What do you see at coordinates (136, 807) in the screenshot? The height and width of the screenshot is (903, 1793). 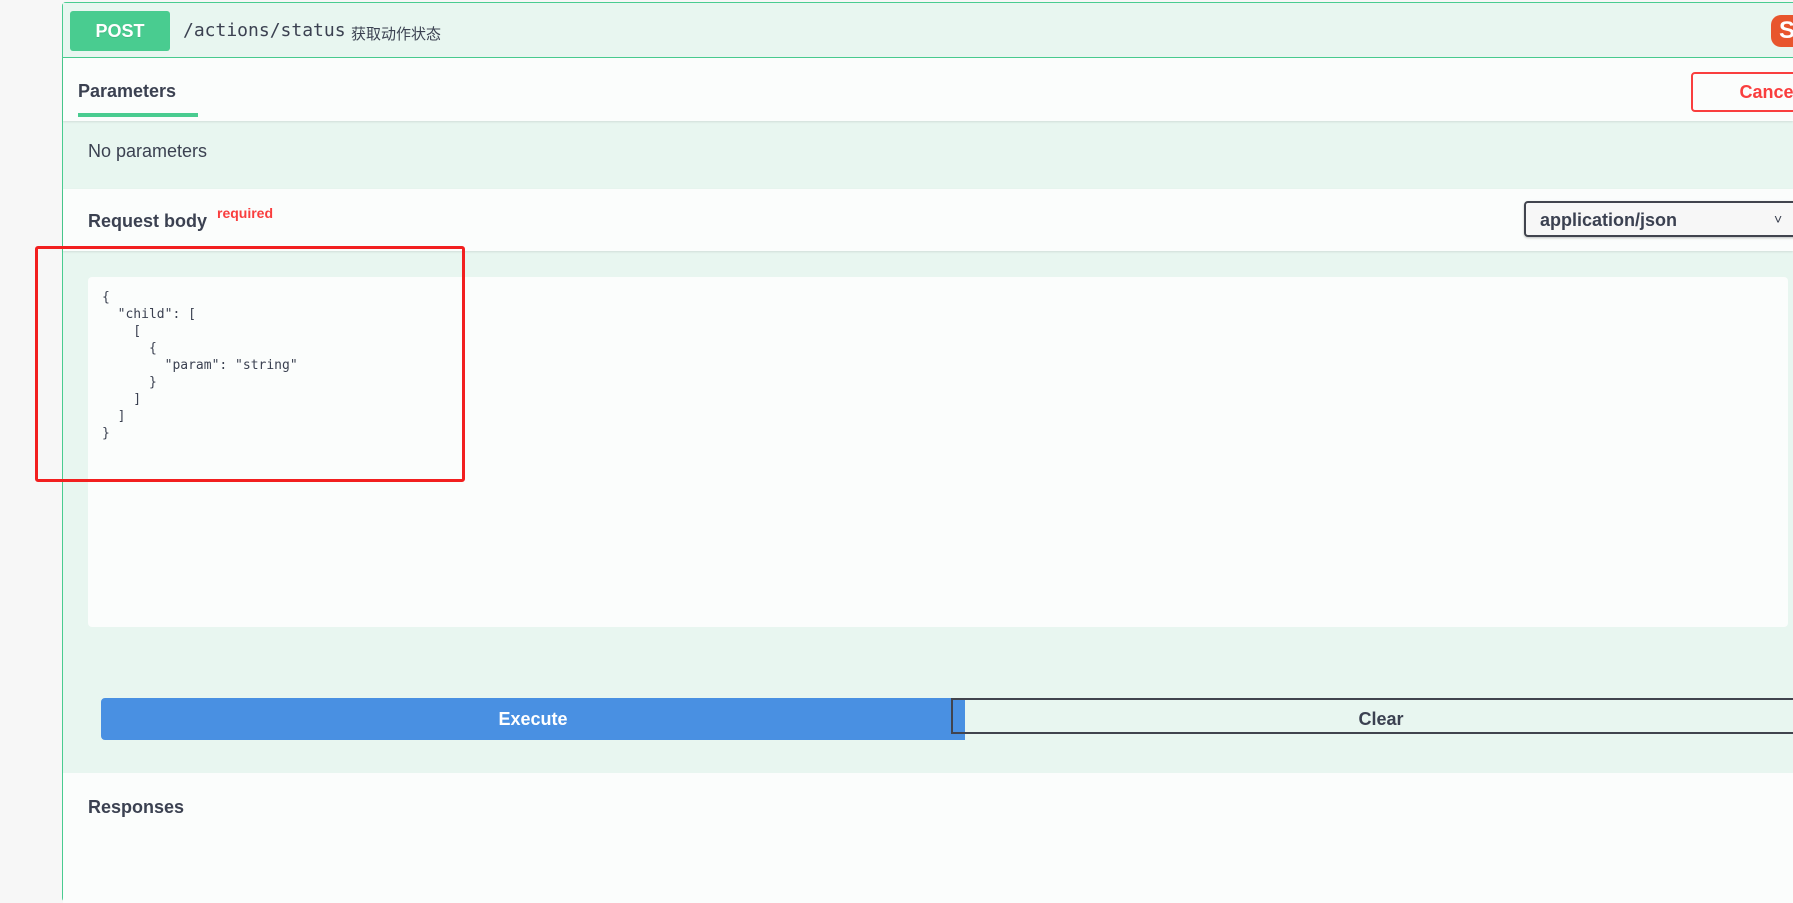 I see `responses-title: Responses` at bounding box center [136, 807].